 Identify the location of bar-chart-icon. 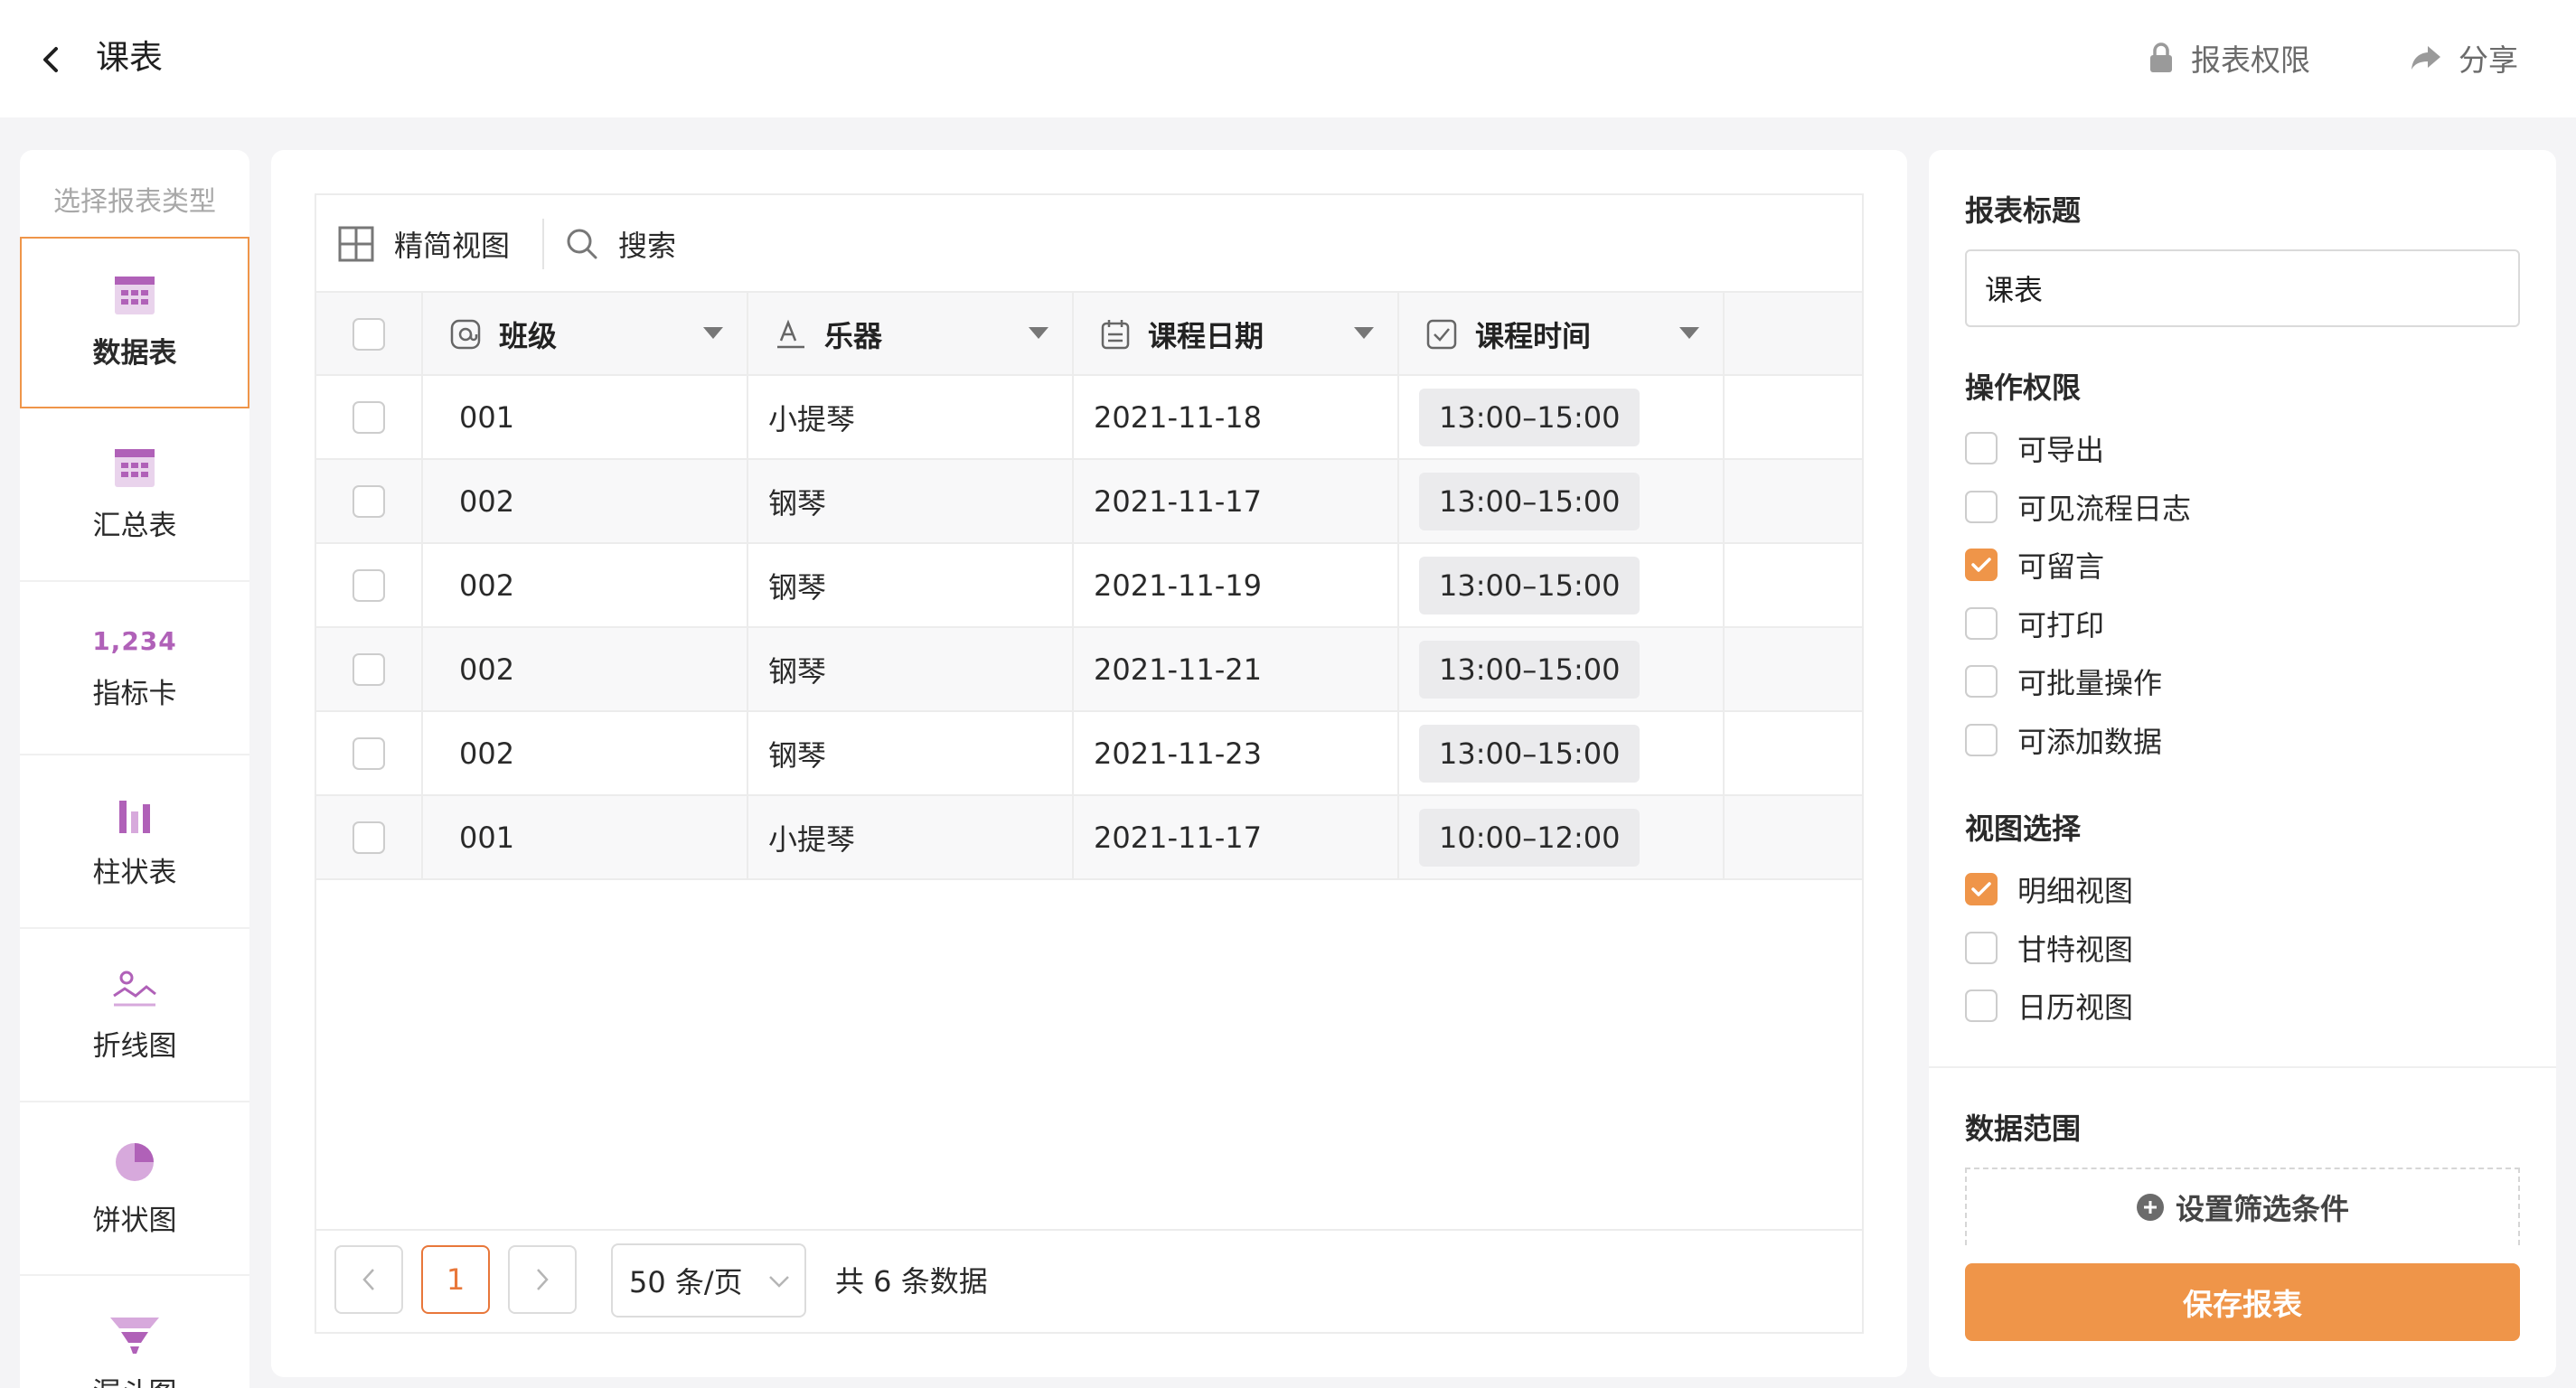
(134, 817).